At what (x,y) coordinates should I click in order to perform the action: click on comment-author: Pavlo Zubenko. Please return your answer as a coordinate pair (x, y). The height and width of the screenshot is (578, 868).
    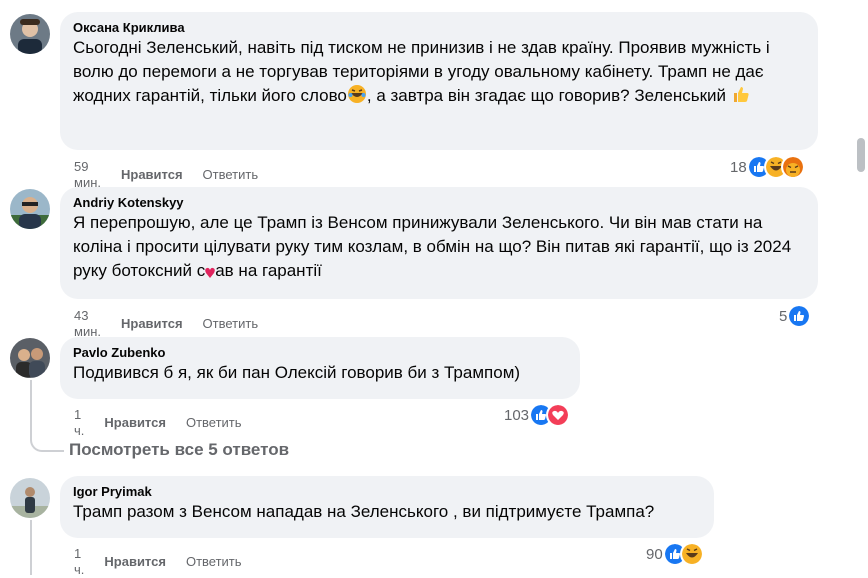
    Looking at the image, I should click on (320, 353).